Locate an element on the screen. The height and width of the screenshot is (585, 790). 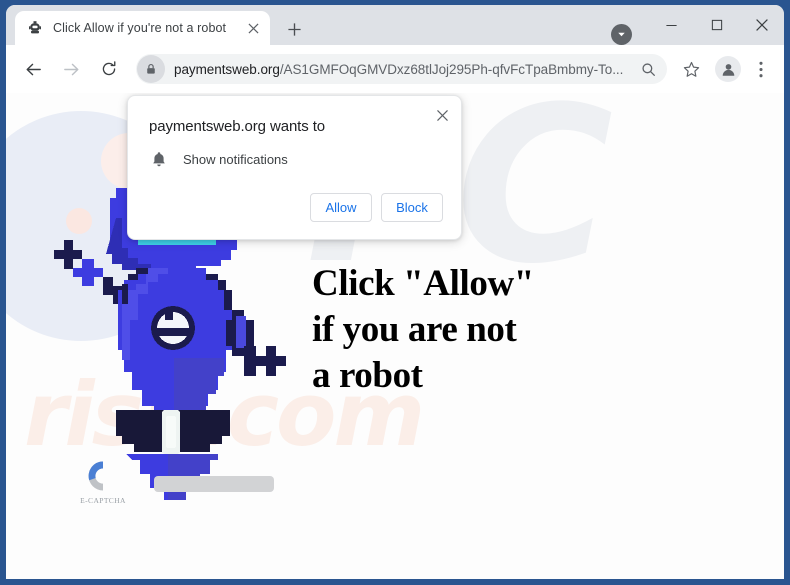
arrow-right-icon is located at coordinates (70, 69).